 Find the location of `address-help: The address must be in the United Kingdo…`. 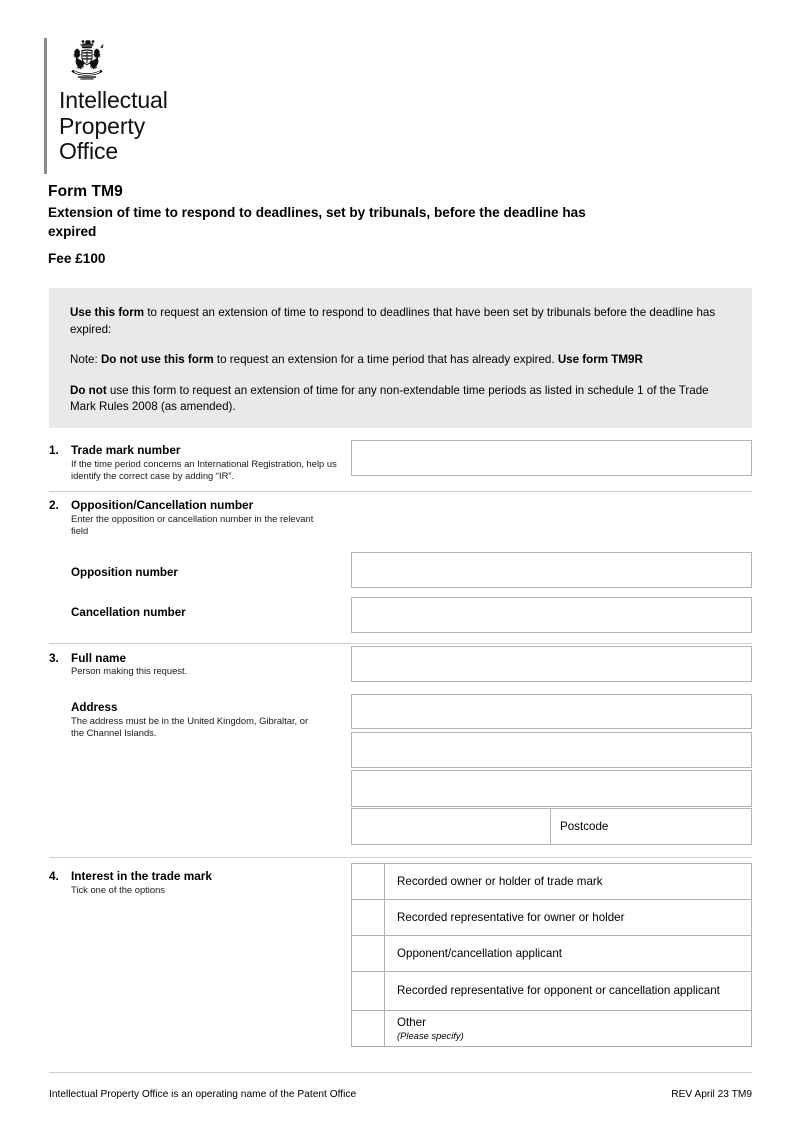

address-help: The address must be in the United Kingdo… is located at coordinates (190, 727).